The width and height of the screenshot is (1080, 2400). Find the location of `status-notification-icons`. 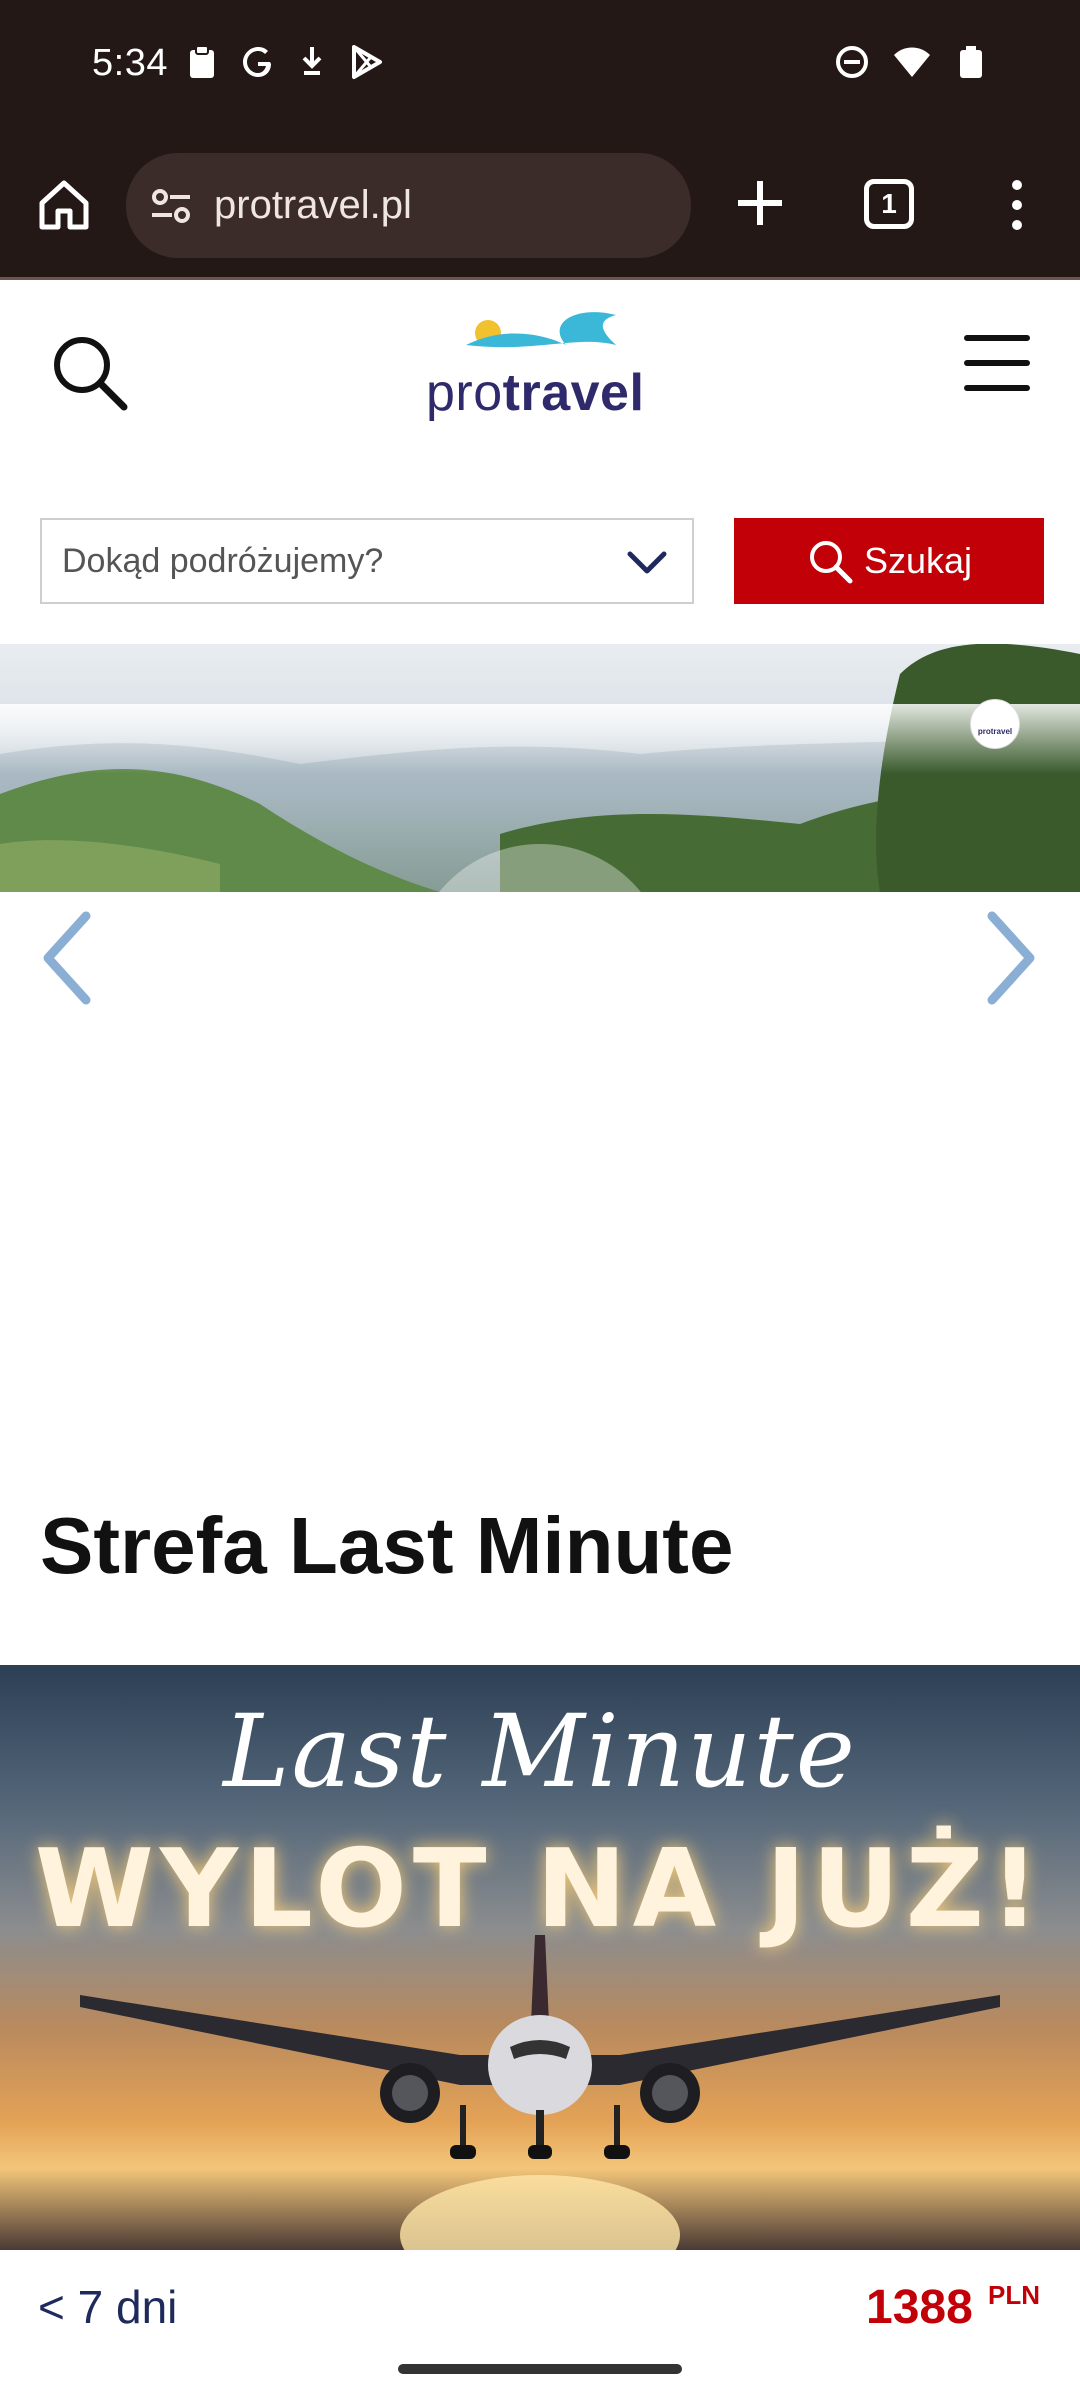

status-notification-icons is located at coordinates (285, 62).